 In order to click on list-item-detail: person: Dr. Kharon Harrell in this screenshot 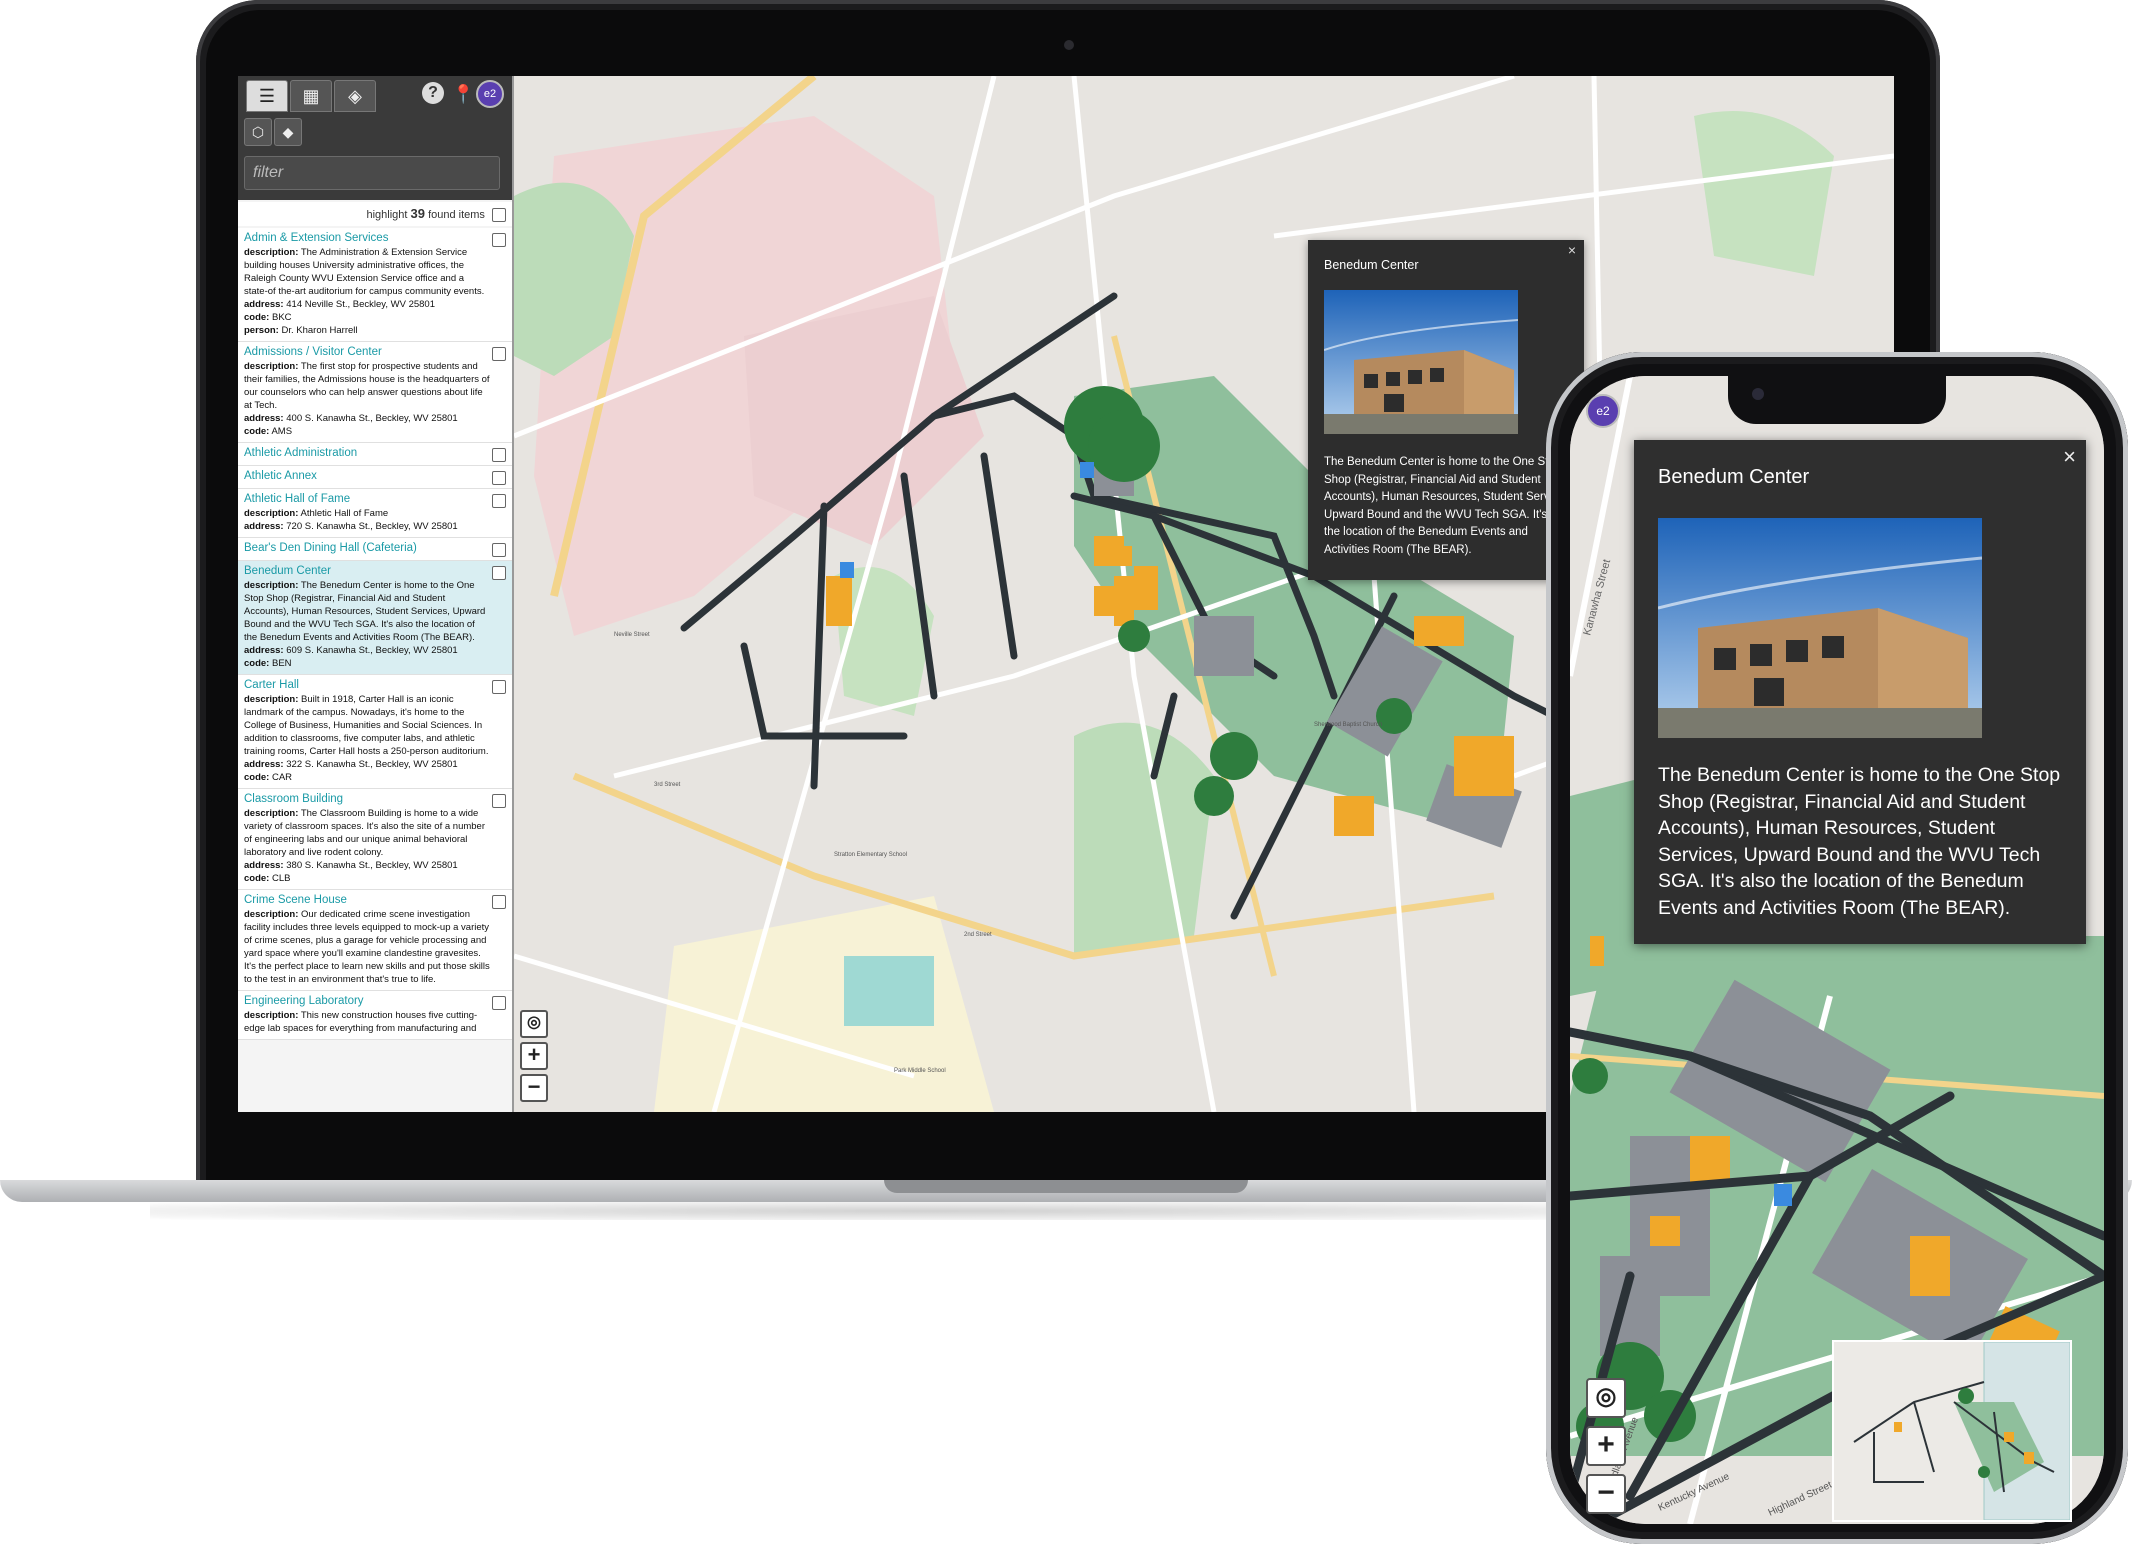, I will do `click(367, 330)`.